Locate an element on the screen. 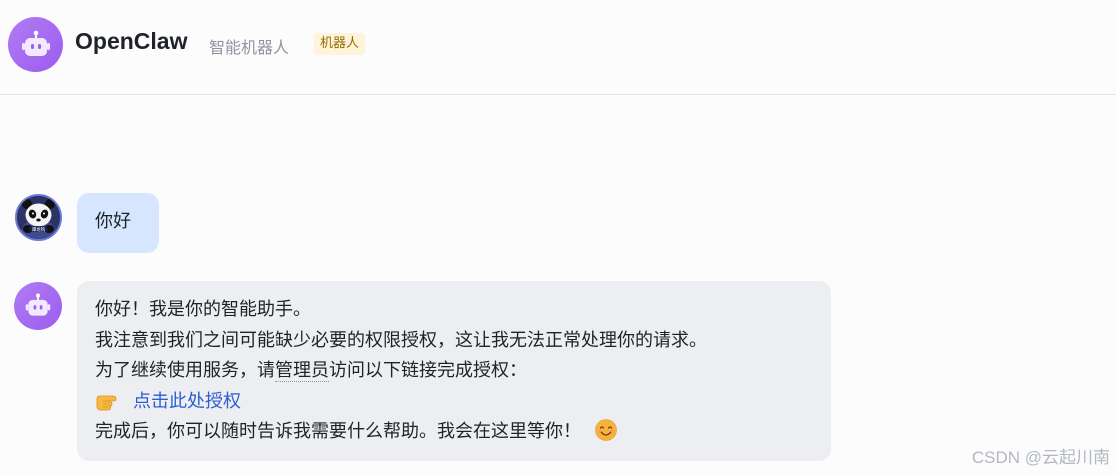 The width and height of the screenshot is (1116, 475). bot-message-line: 我注意到我们之间可能缺少必要的权限授权，这让我无法正常处理你的请求。 is located at coordinates (401, 340).